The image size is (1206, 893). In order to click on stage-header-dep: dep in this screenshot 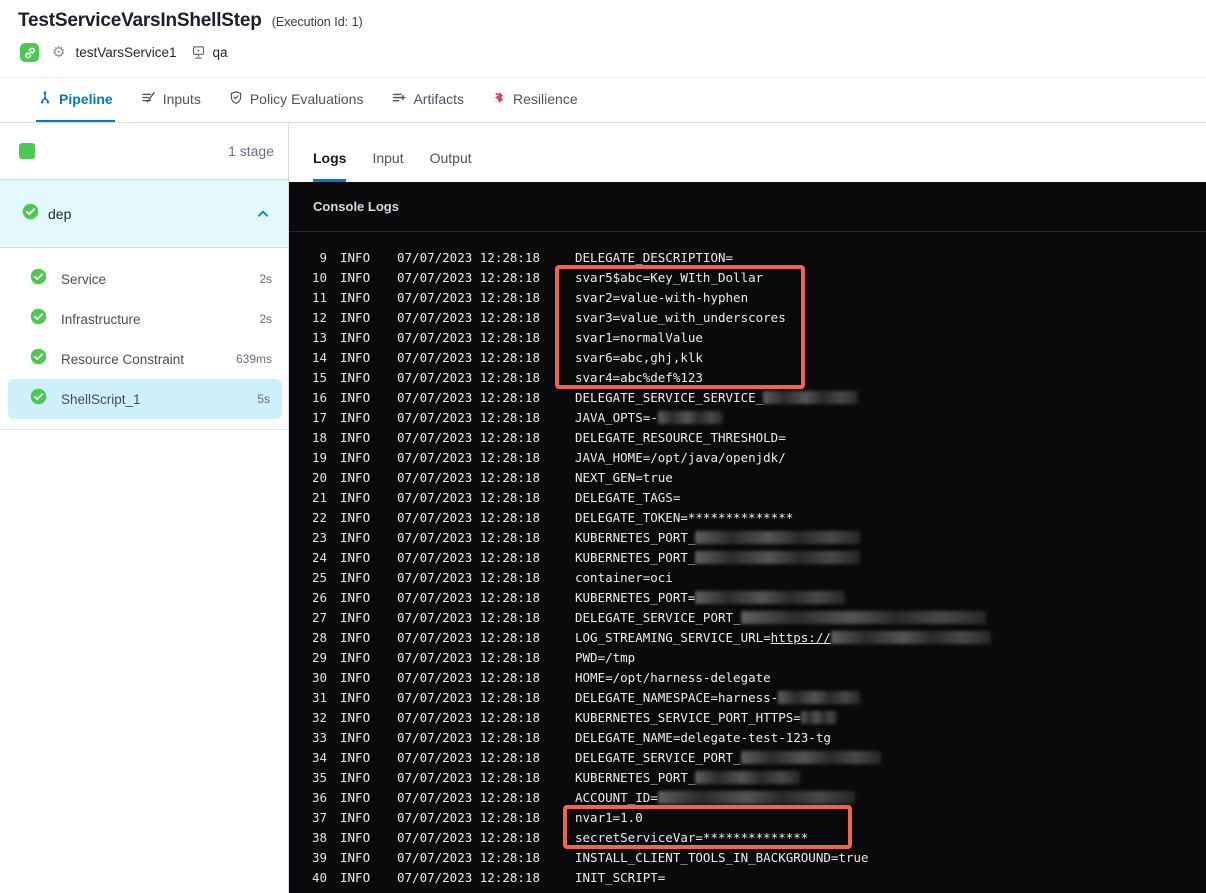, I will do `click(144, 214)`.